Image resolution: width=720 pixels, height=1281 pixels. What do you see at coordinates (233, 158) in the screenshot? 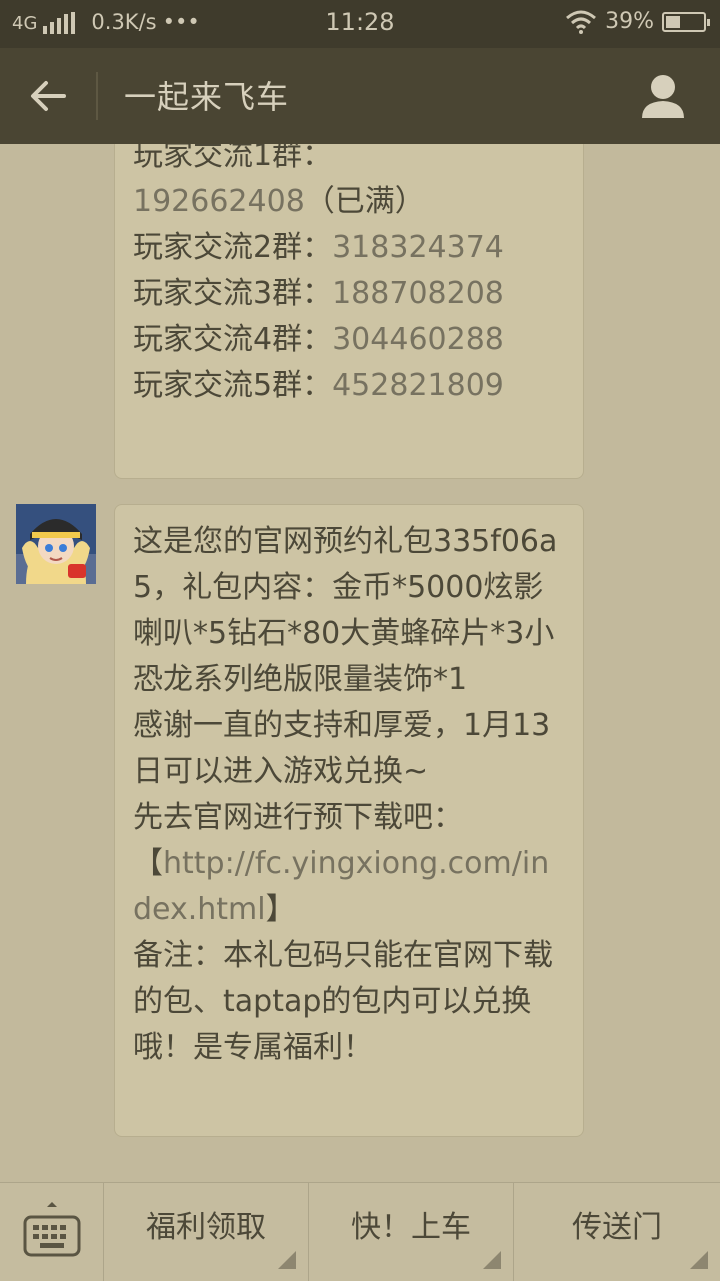
I see `group-label: 玩家交流1群：` at bounding box center [233, 158].